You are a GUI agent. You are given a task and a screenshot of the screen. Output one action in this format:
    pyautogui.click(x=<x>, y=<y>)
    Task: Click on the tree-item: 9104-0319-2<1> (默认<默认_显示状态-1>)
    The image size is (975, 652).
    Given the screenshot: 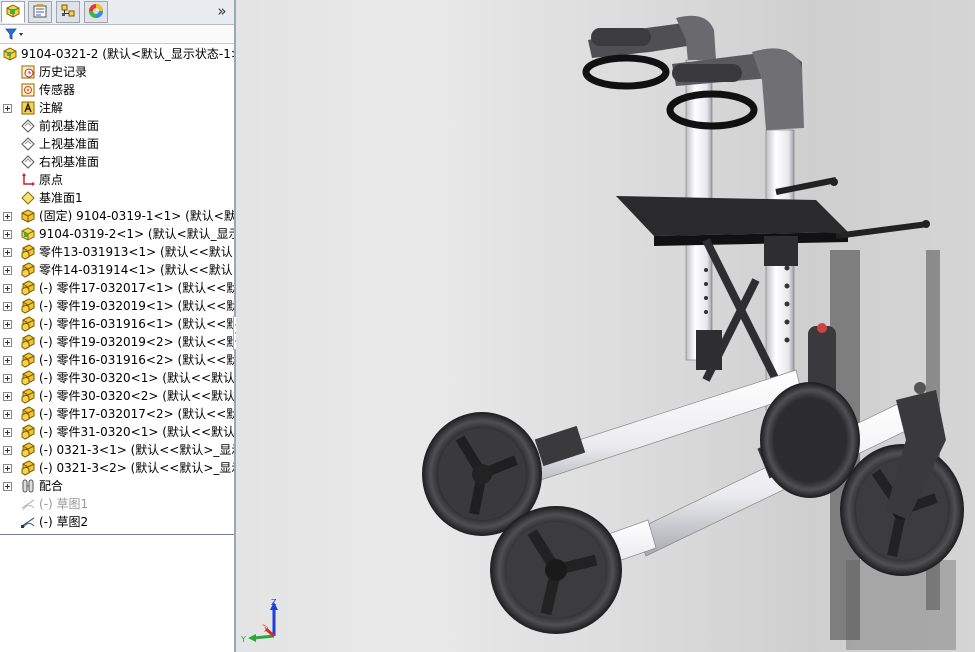 What is the action you would take?
    pyautogui.click(x=117, y=234)
    